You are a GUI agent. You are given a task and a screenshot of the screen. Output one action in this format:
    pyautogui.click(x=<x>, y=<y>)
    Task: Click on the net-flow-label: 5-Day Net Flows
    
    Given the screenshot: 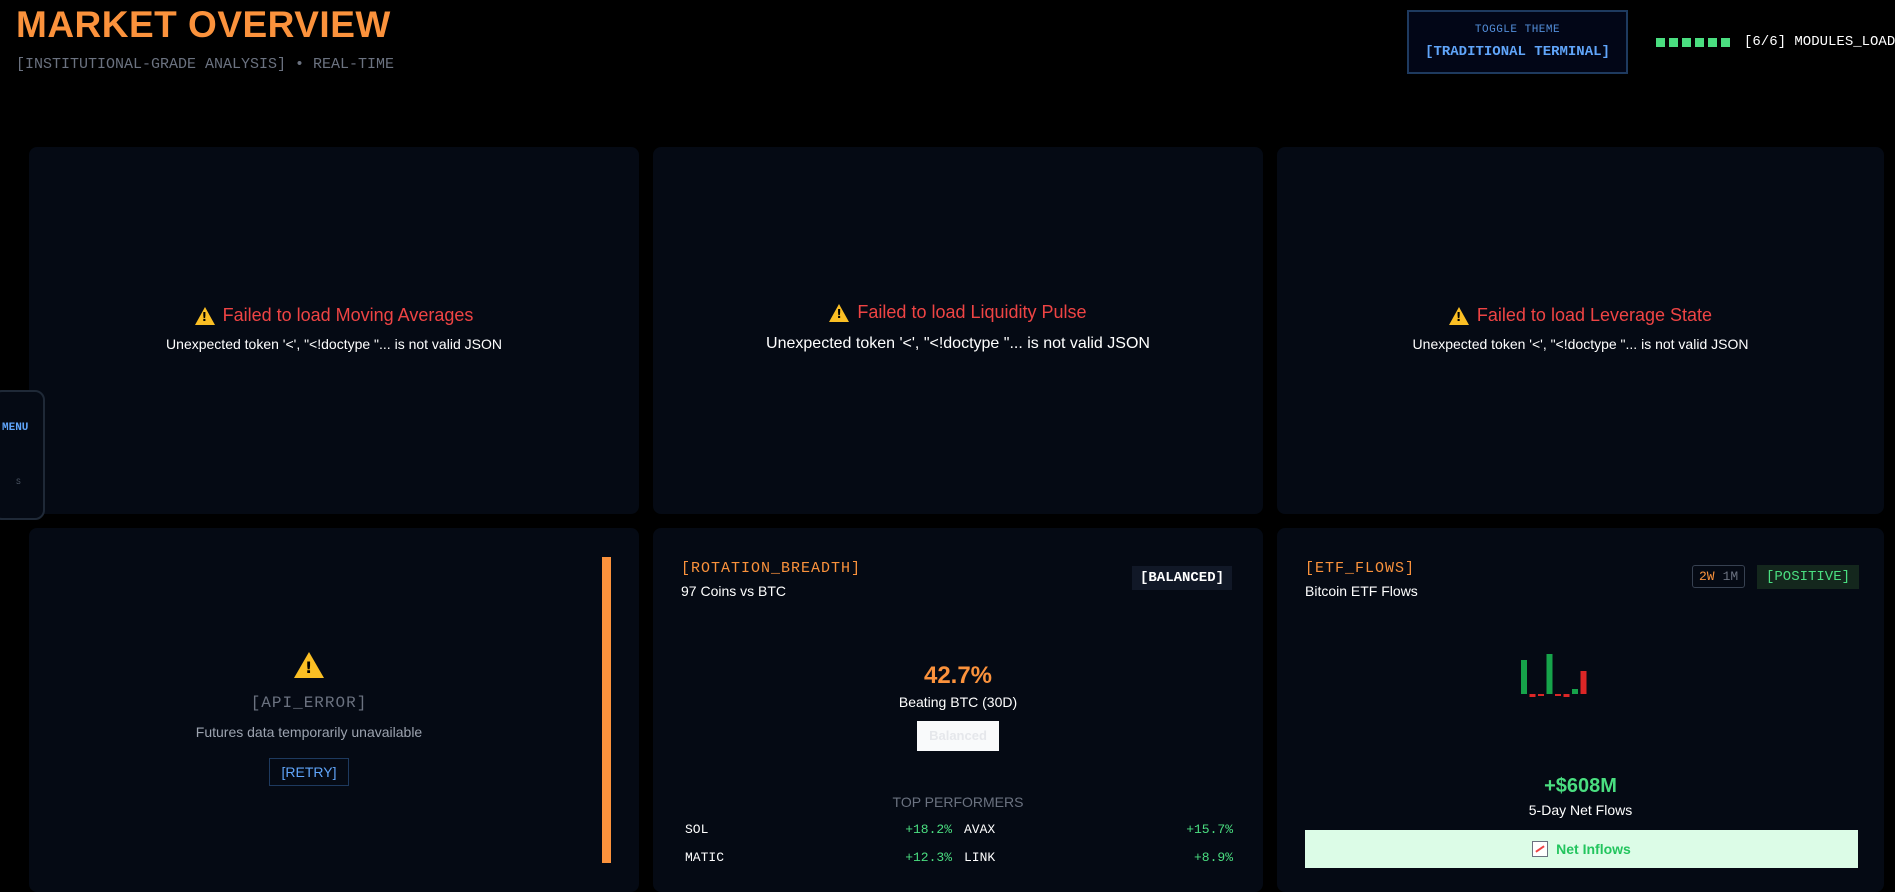 What is the action you would take?
    pyautogui.click(x=1580, y=810)
    